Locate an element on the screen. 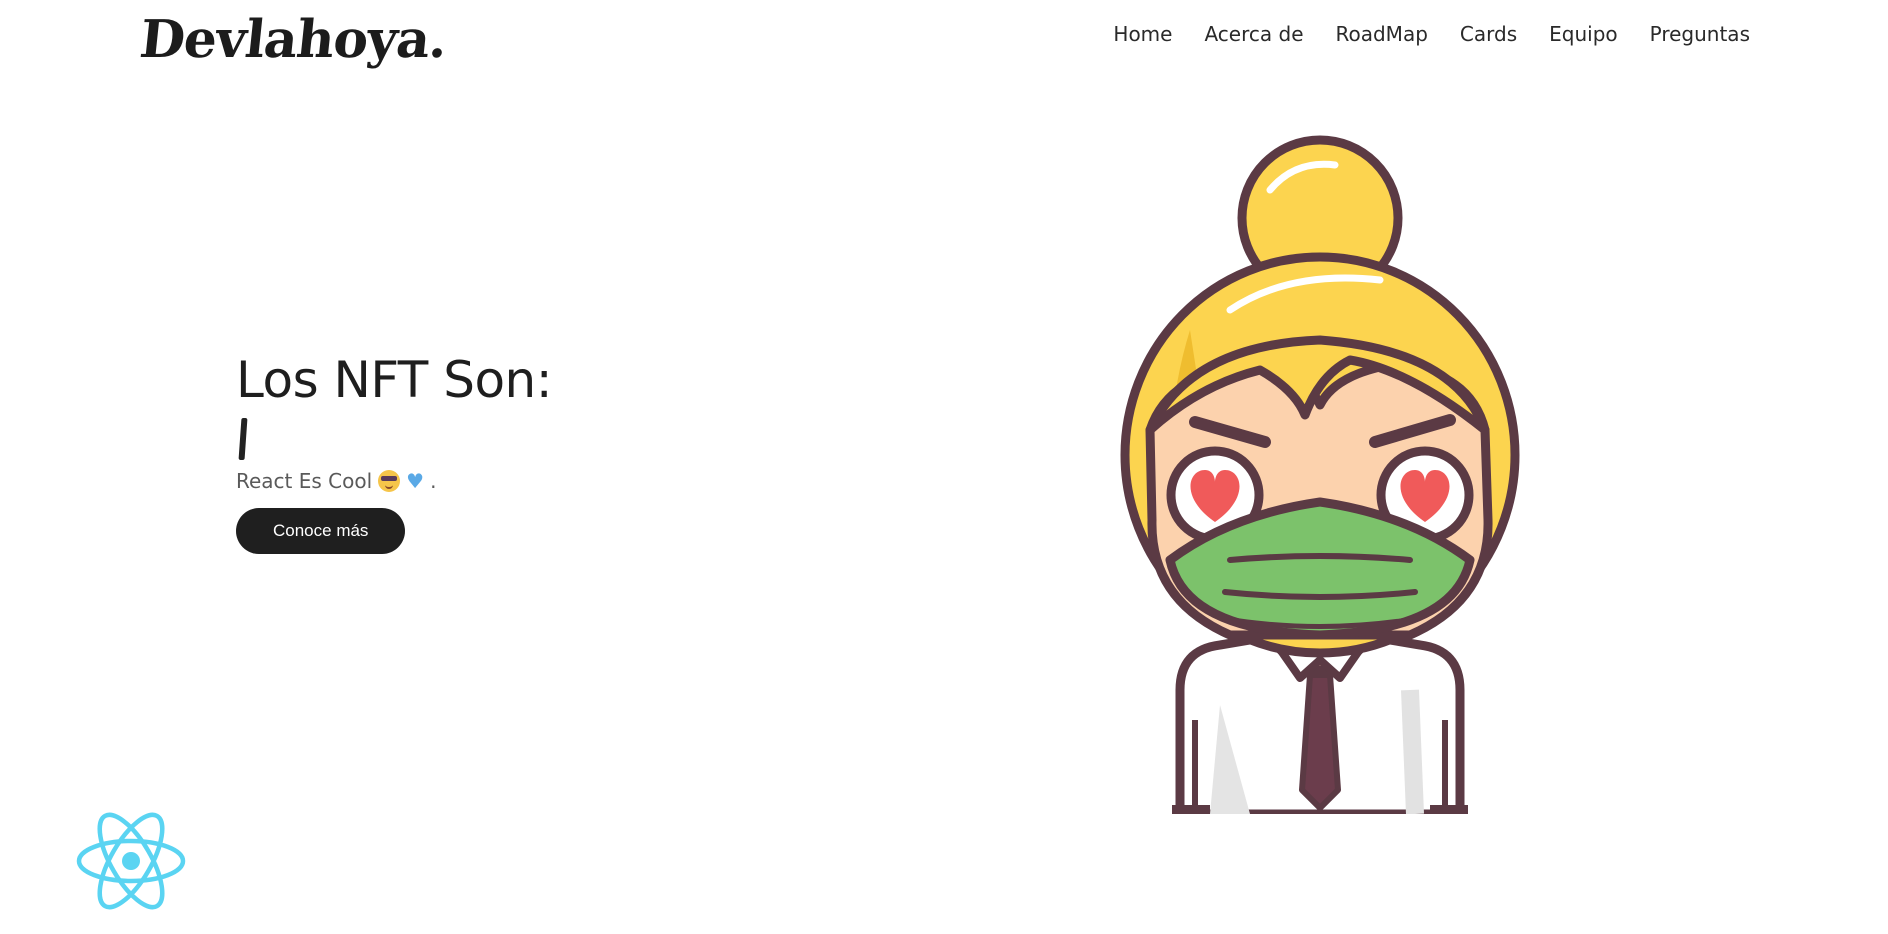  site-logo: Devlahoya. is located at coordinates (293, 40).